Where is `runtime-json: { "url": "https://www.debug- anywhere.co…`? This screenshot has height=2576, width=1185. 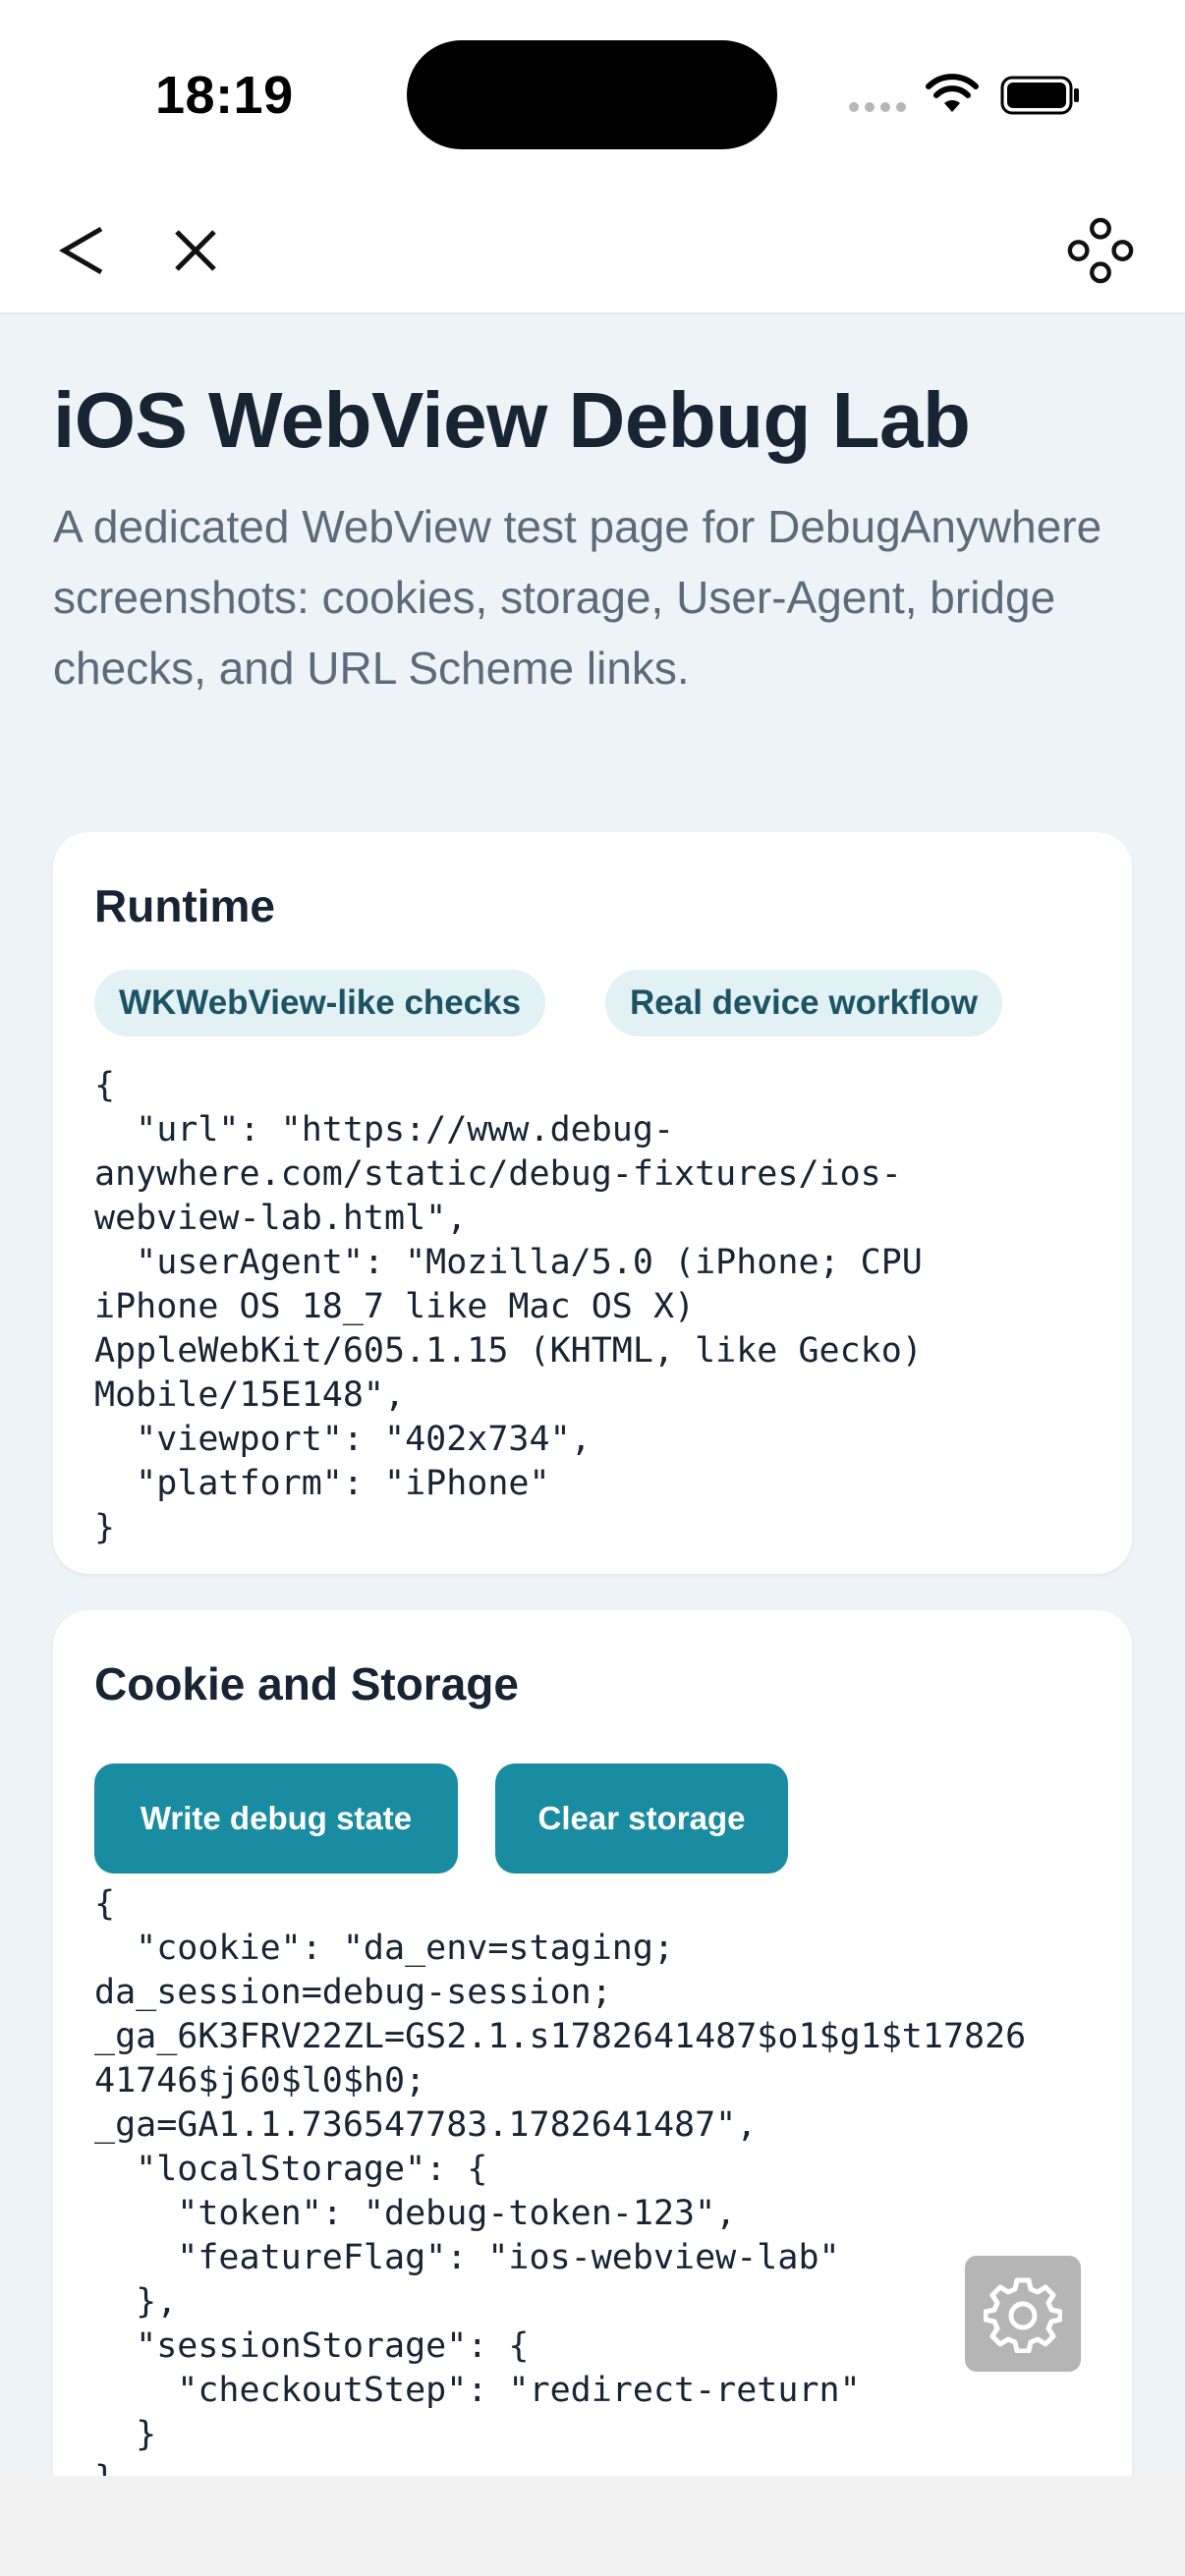 runtime-json: { "url": "https://www.debug- anywhere.co… is located at coordinates (509, 1306).